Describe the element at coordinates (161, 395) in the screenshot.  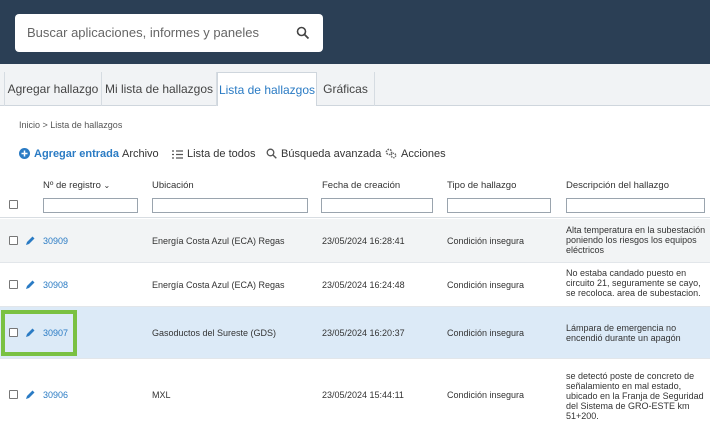
I see `cell-ubicacion: MXL` at that location.